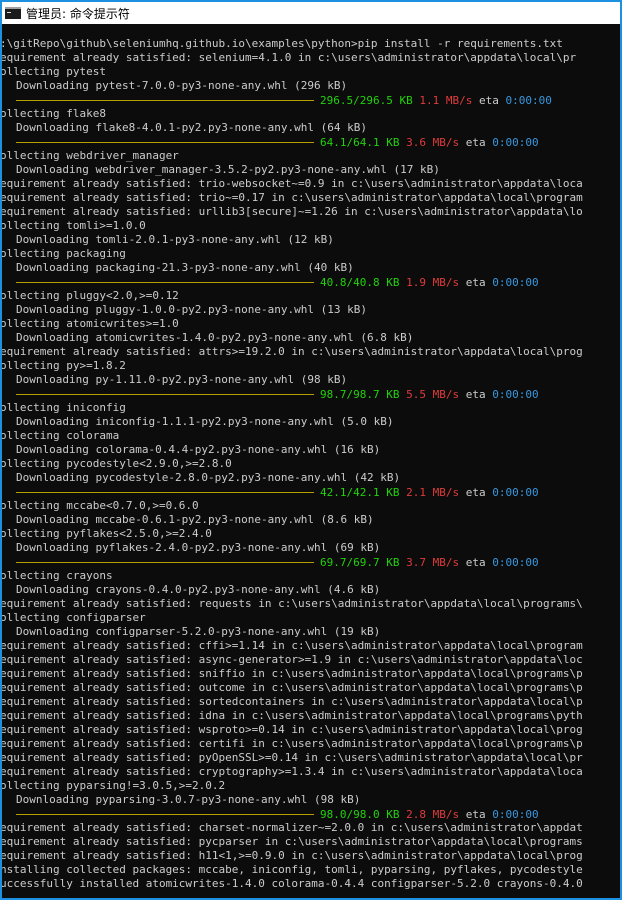 Image resolution: width=622 pixels, height=900 pixels. What do you see at coordinates (99, 505) in the screenshot?
I see `console-line: ollecting mccabe<0.7.0,>=0.6.0` at bounding box center [99, 505].